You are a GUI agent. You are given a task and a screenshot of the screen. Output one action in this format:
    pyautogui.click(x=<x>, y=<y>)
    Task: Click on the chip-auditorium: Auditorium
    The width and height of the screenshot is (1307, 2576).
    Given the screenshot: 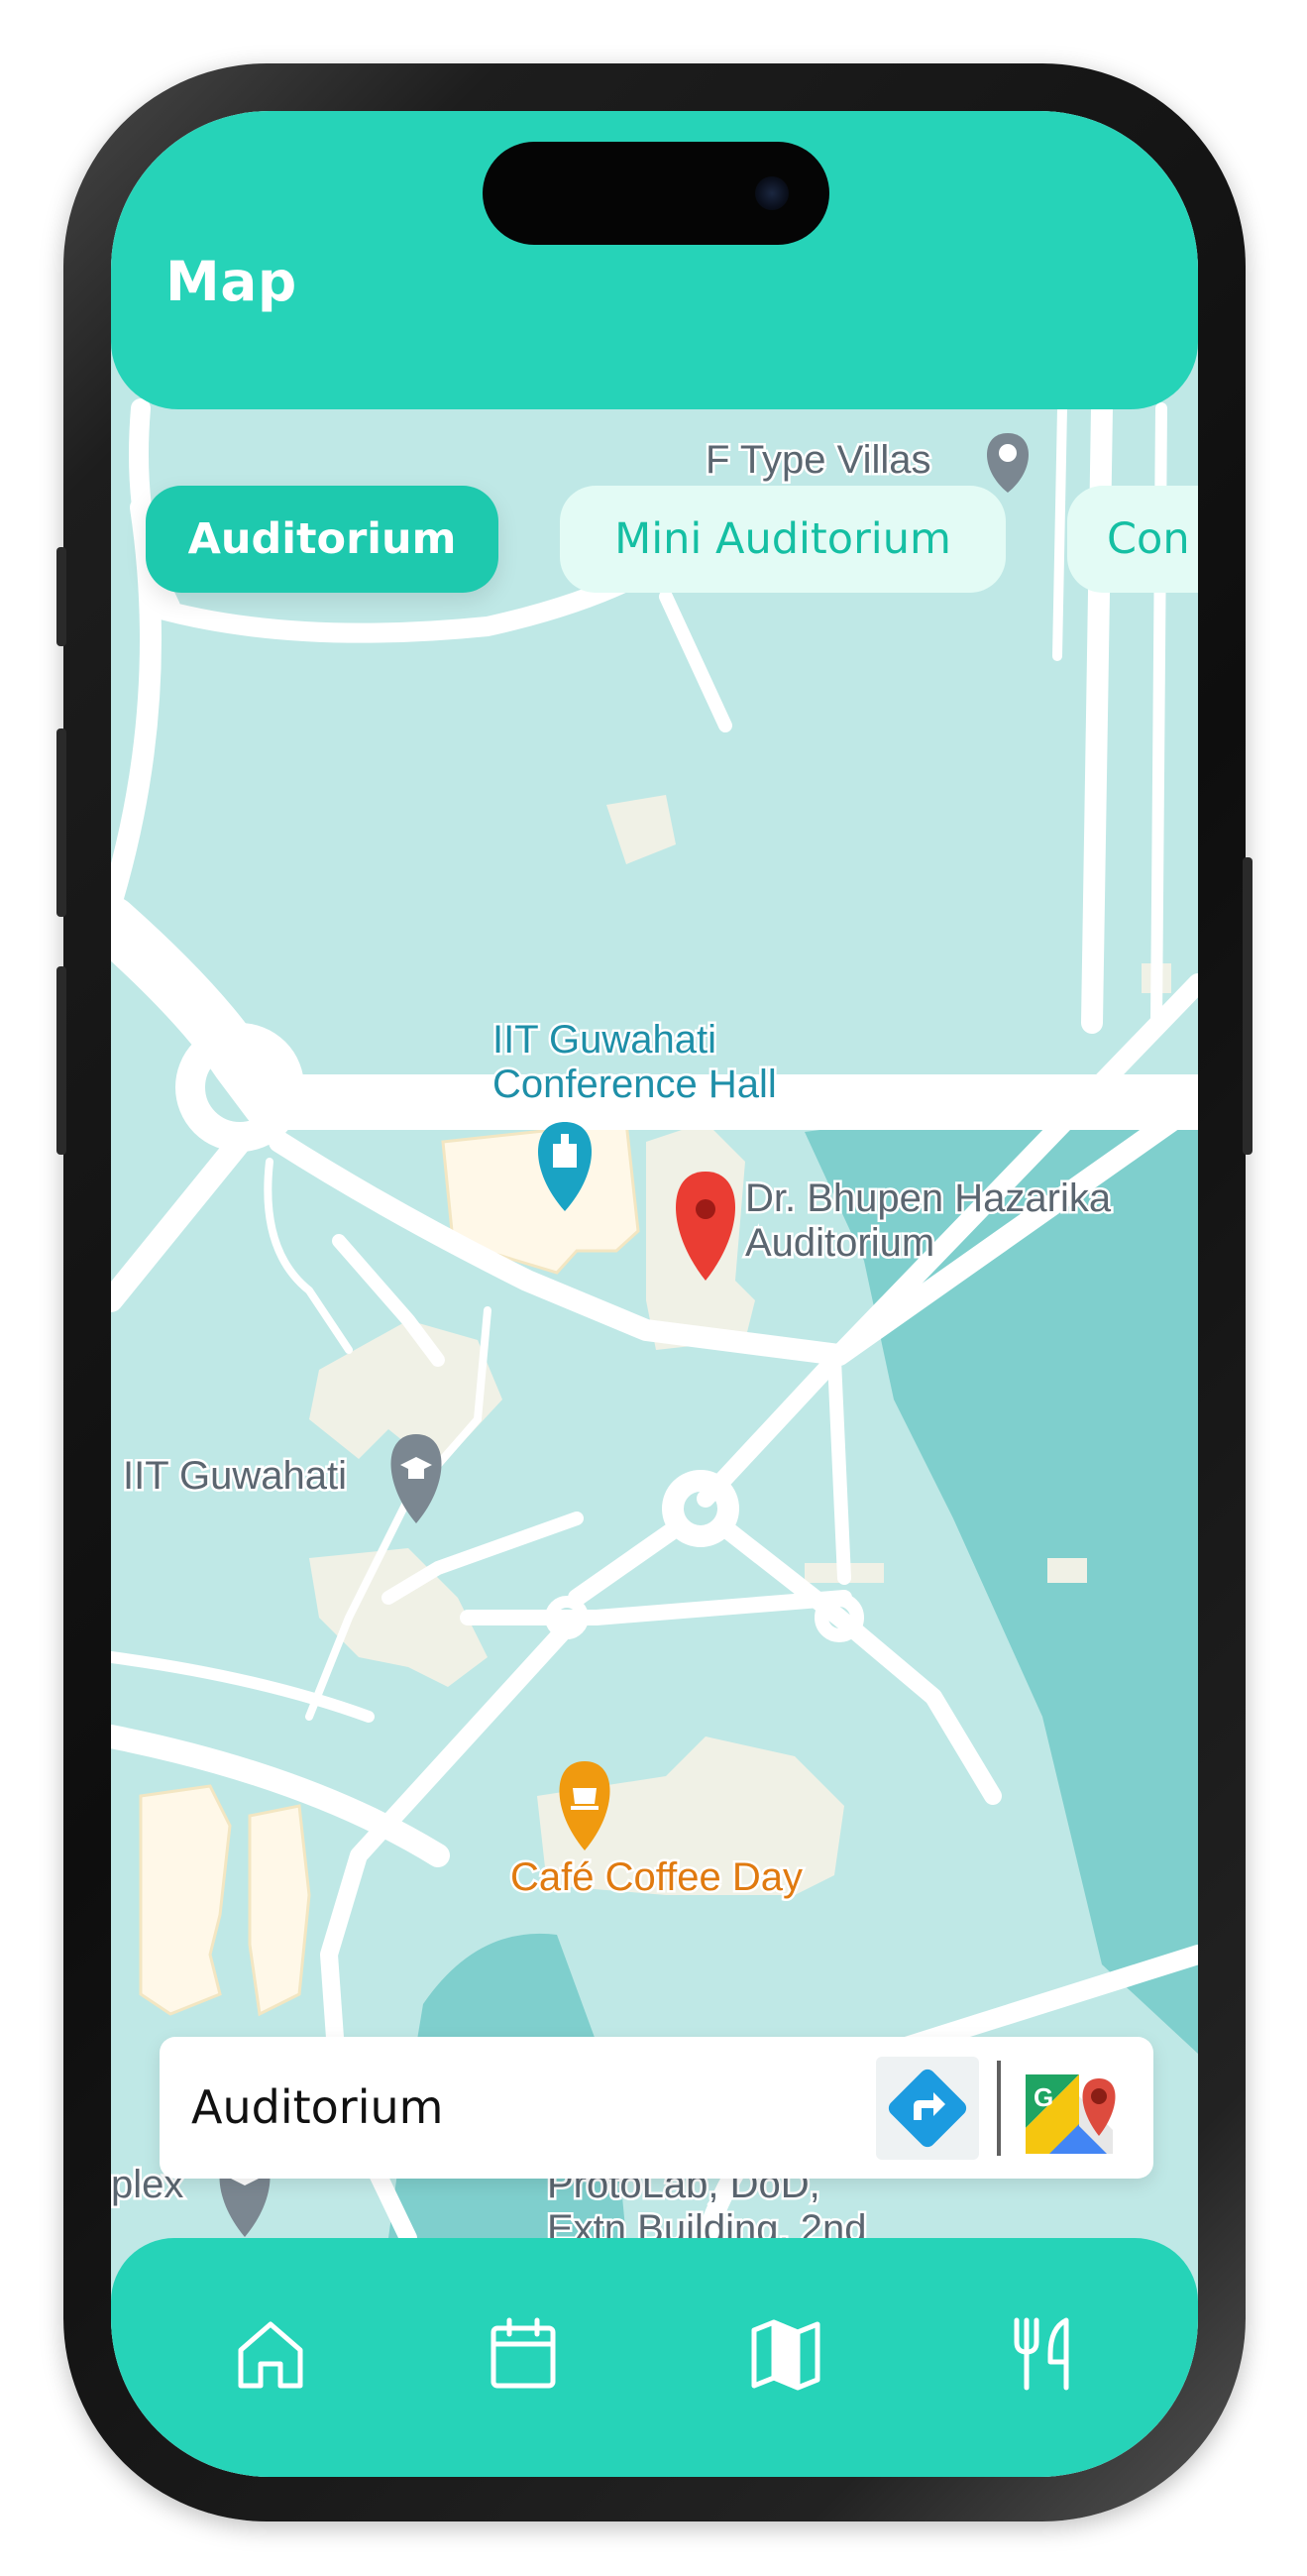 What is the action you would take?
    pyautogui.click(x=322, y=539)
    